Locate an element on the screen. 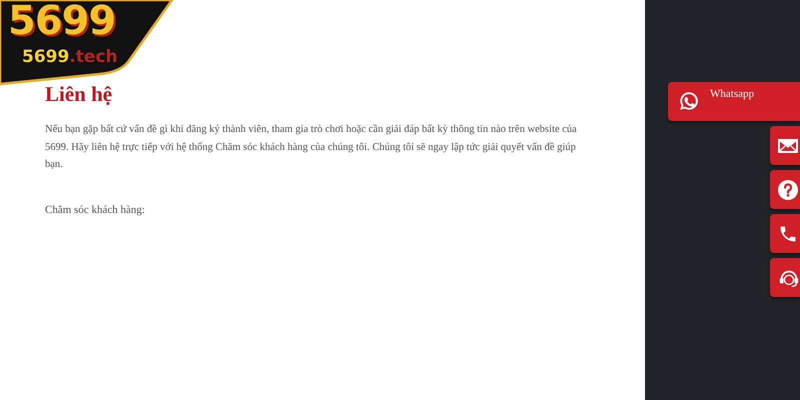  chat-phone-icon is located at coordinates (689, 101).